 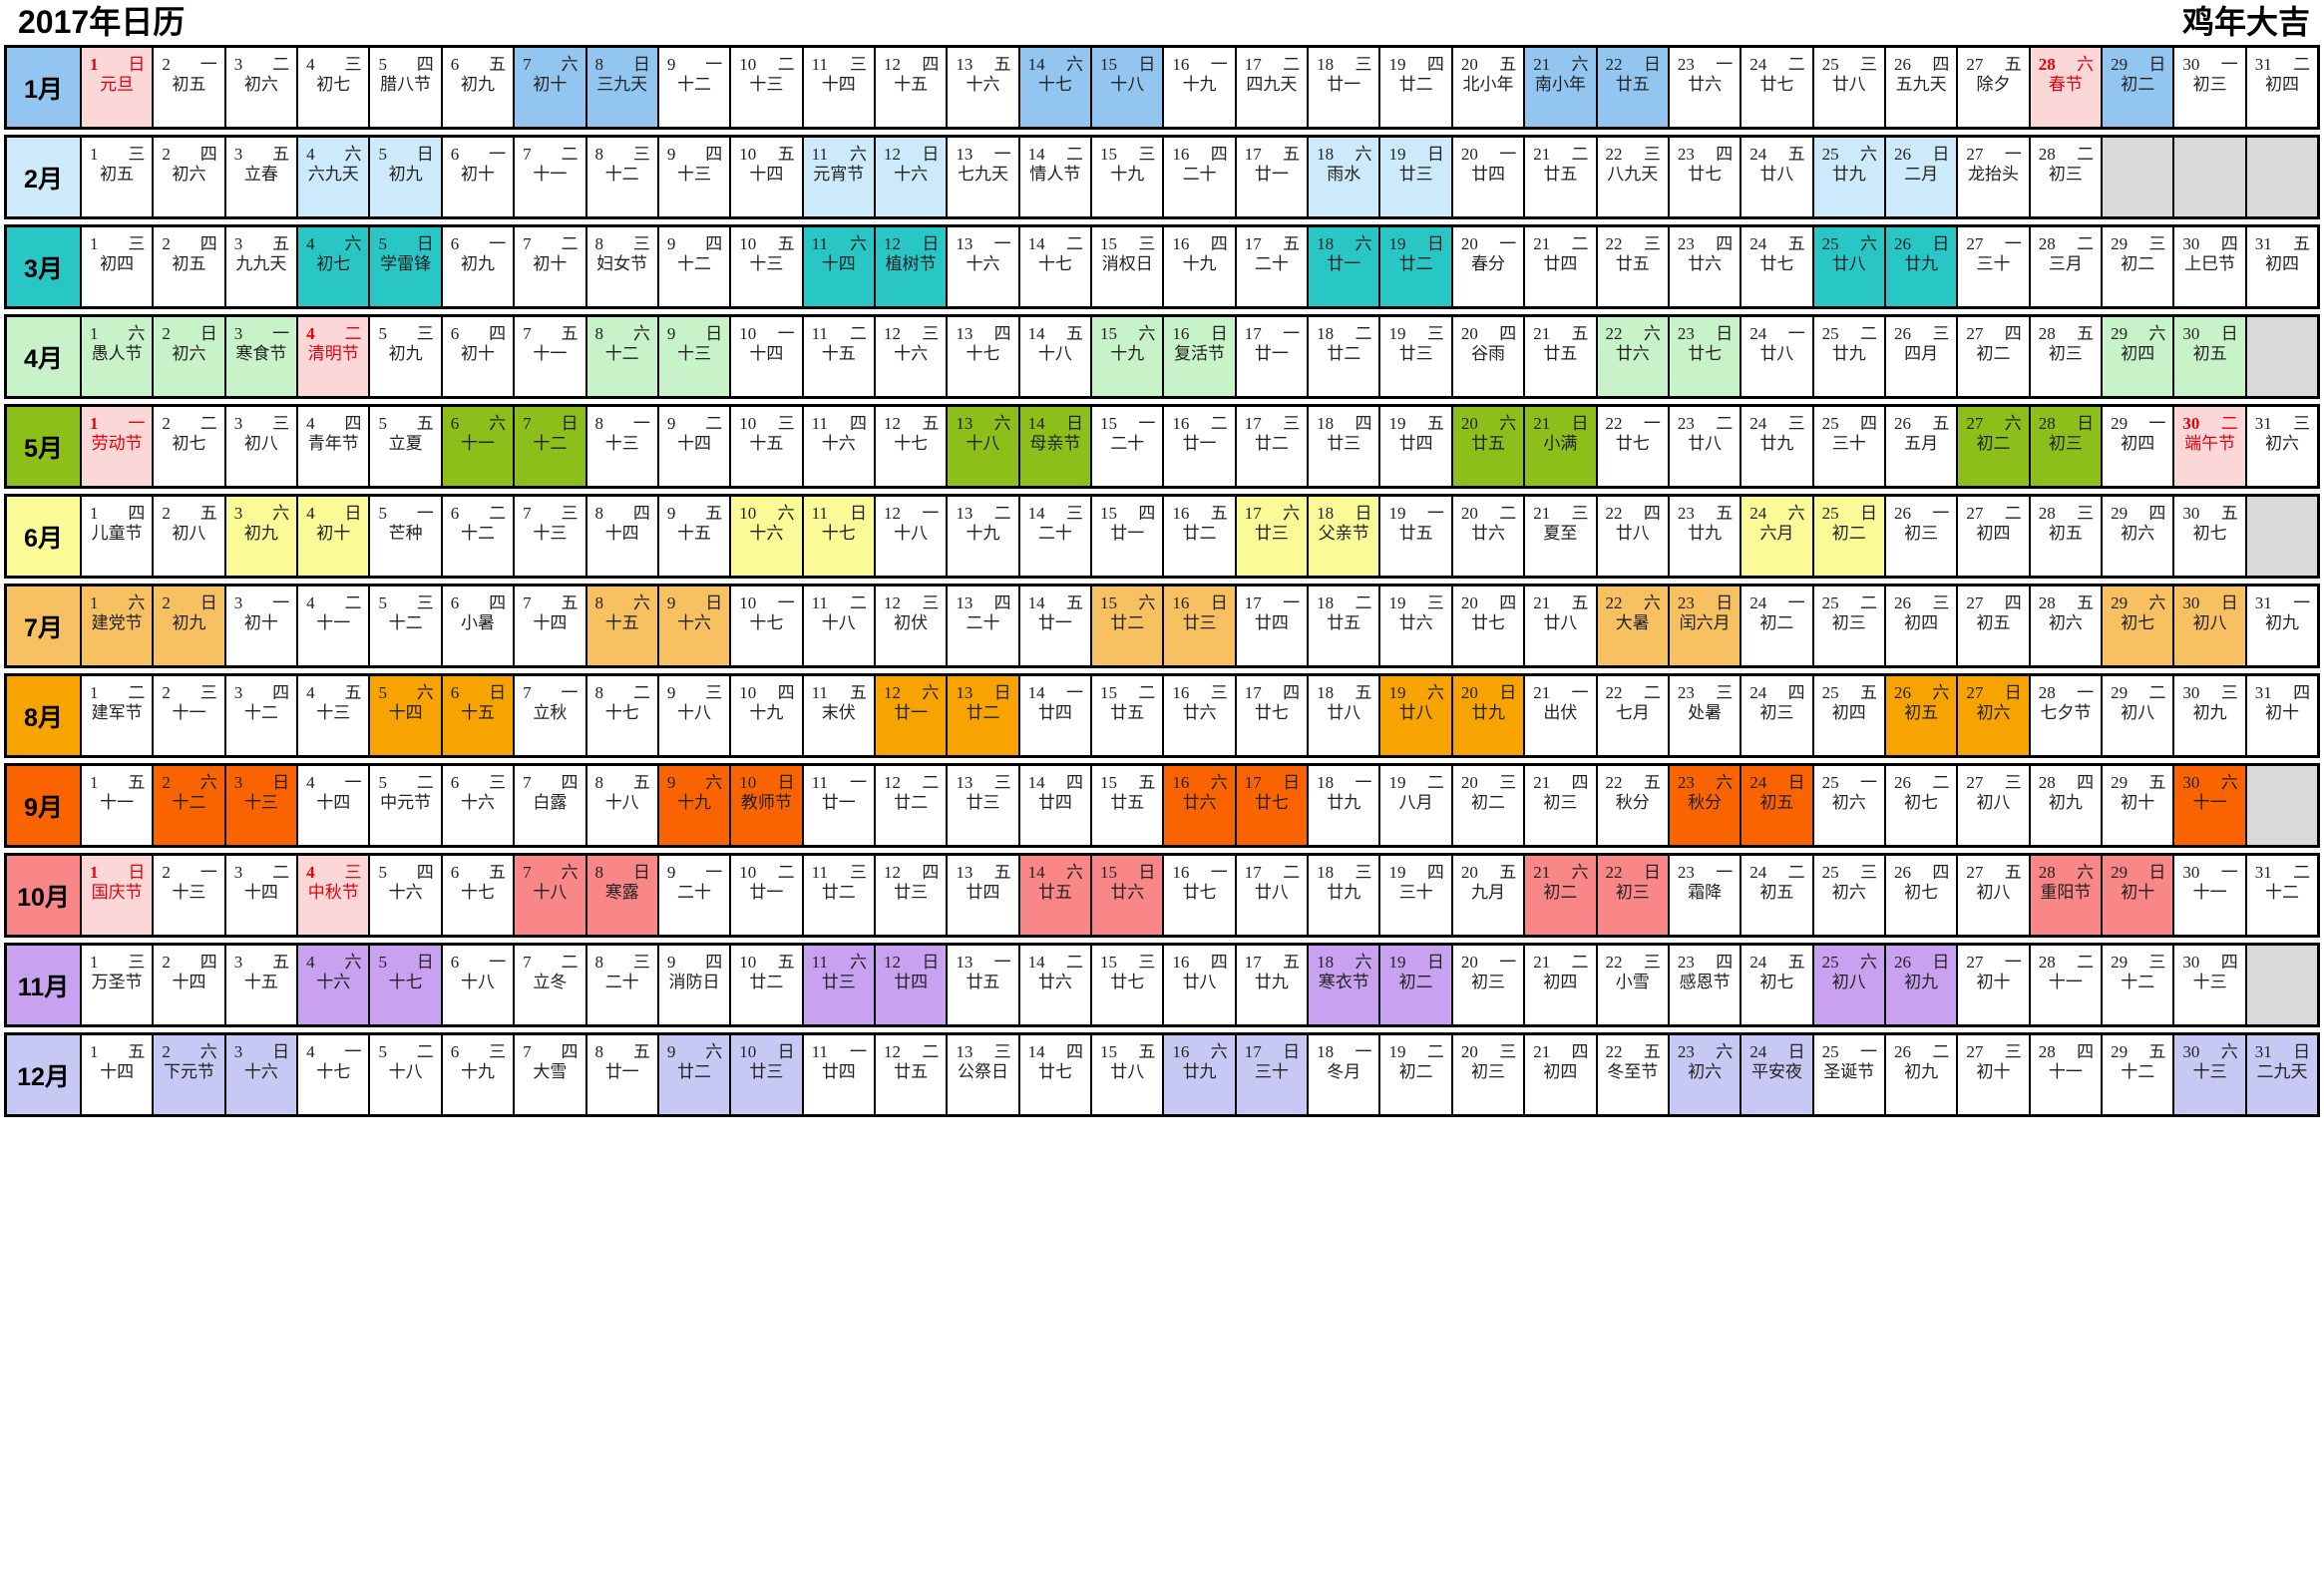 I want to click on day-cell: 14 二情人节, so click(x=1056, y=177).